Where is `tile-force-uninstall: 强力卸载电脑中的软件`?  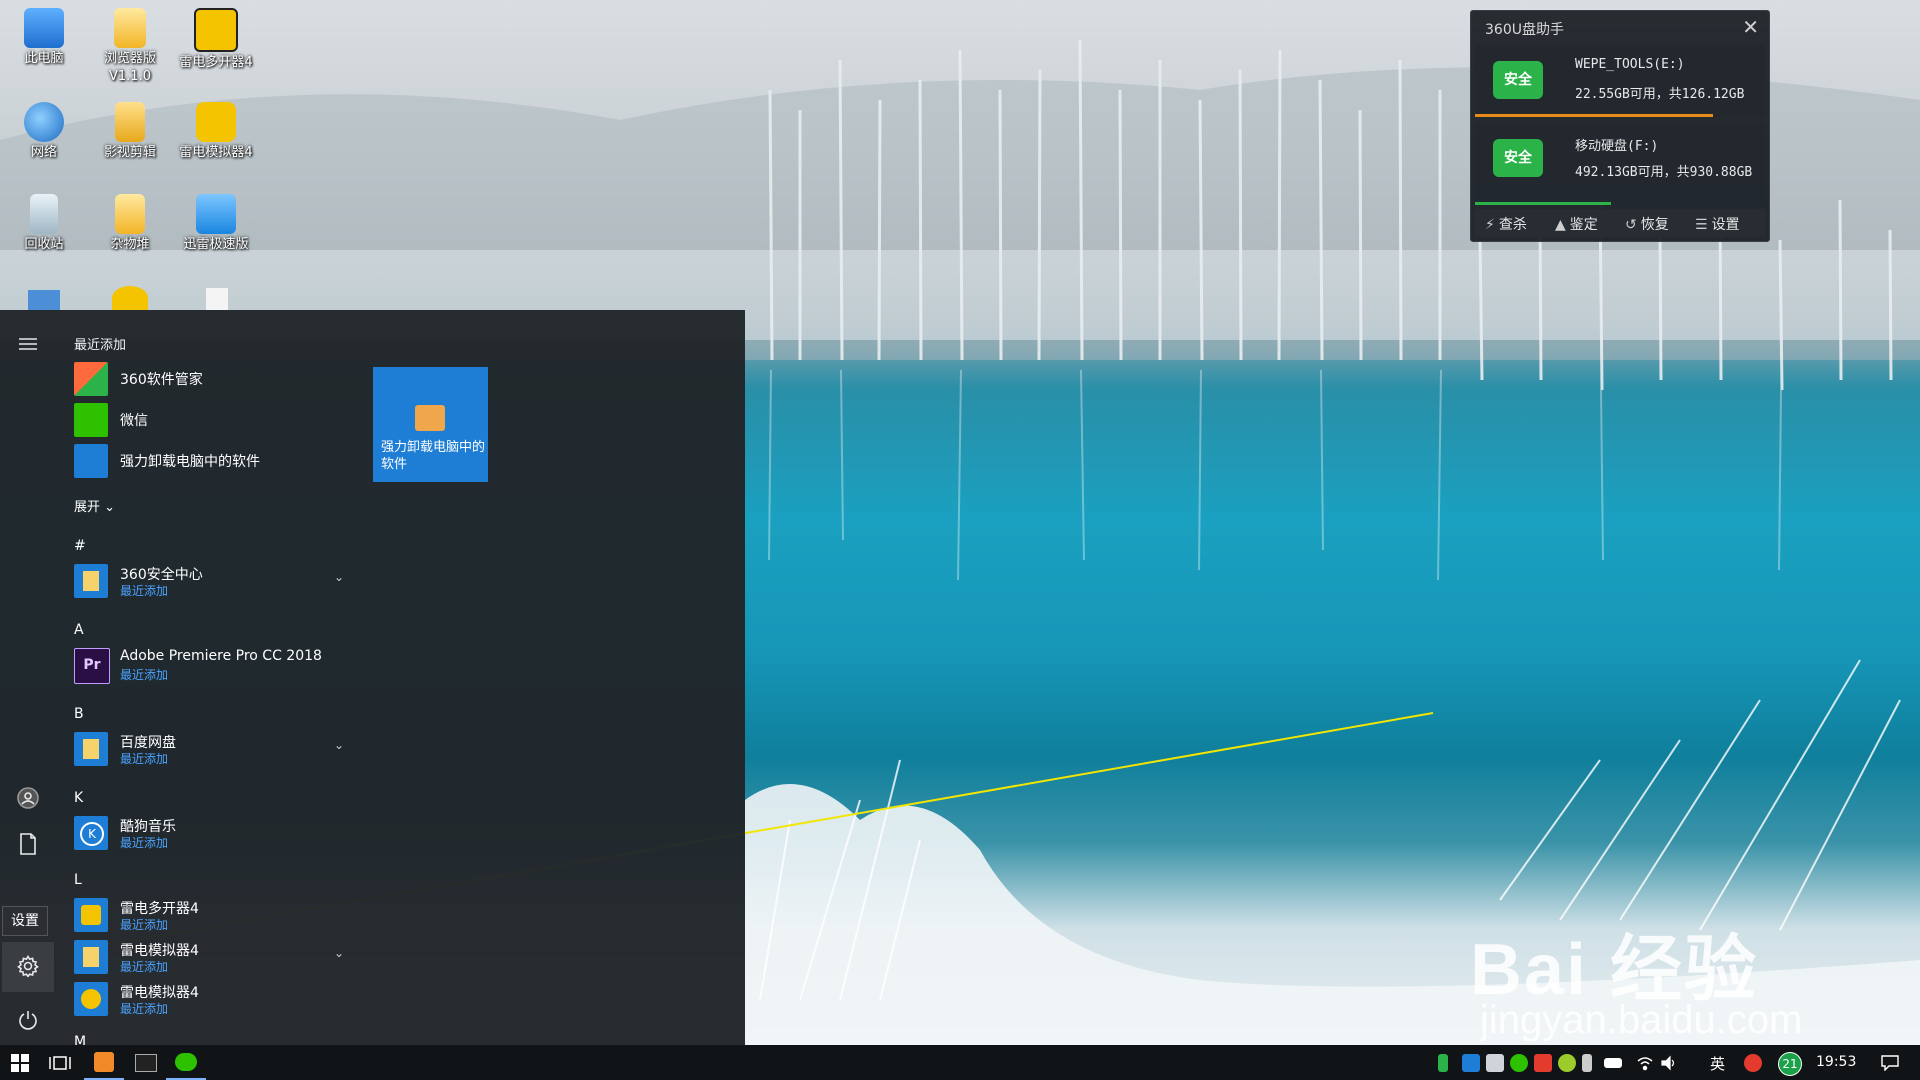 tile-force-uninstall: 强力卸载电脑中的软件 is located at coordinates (430, 424).